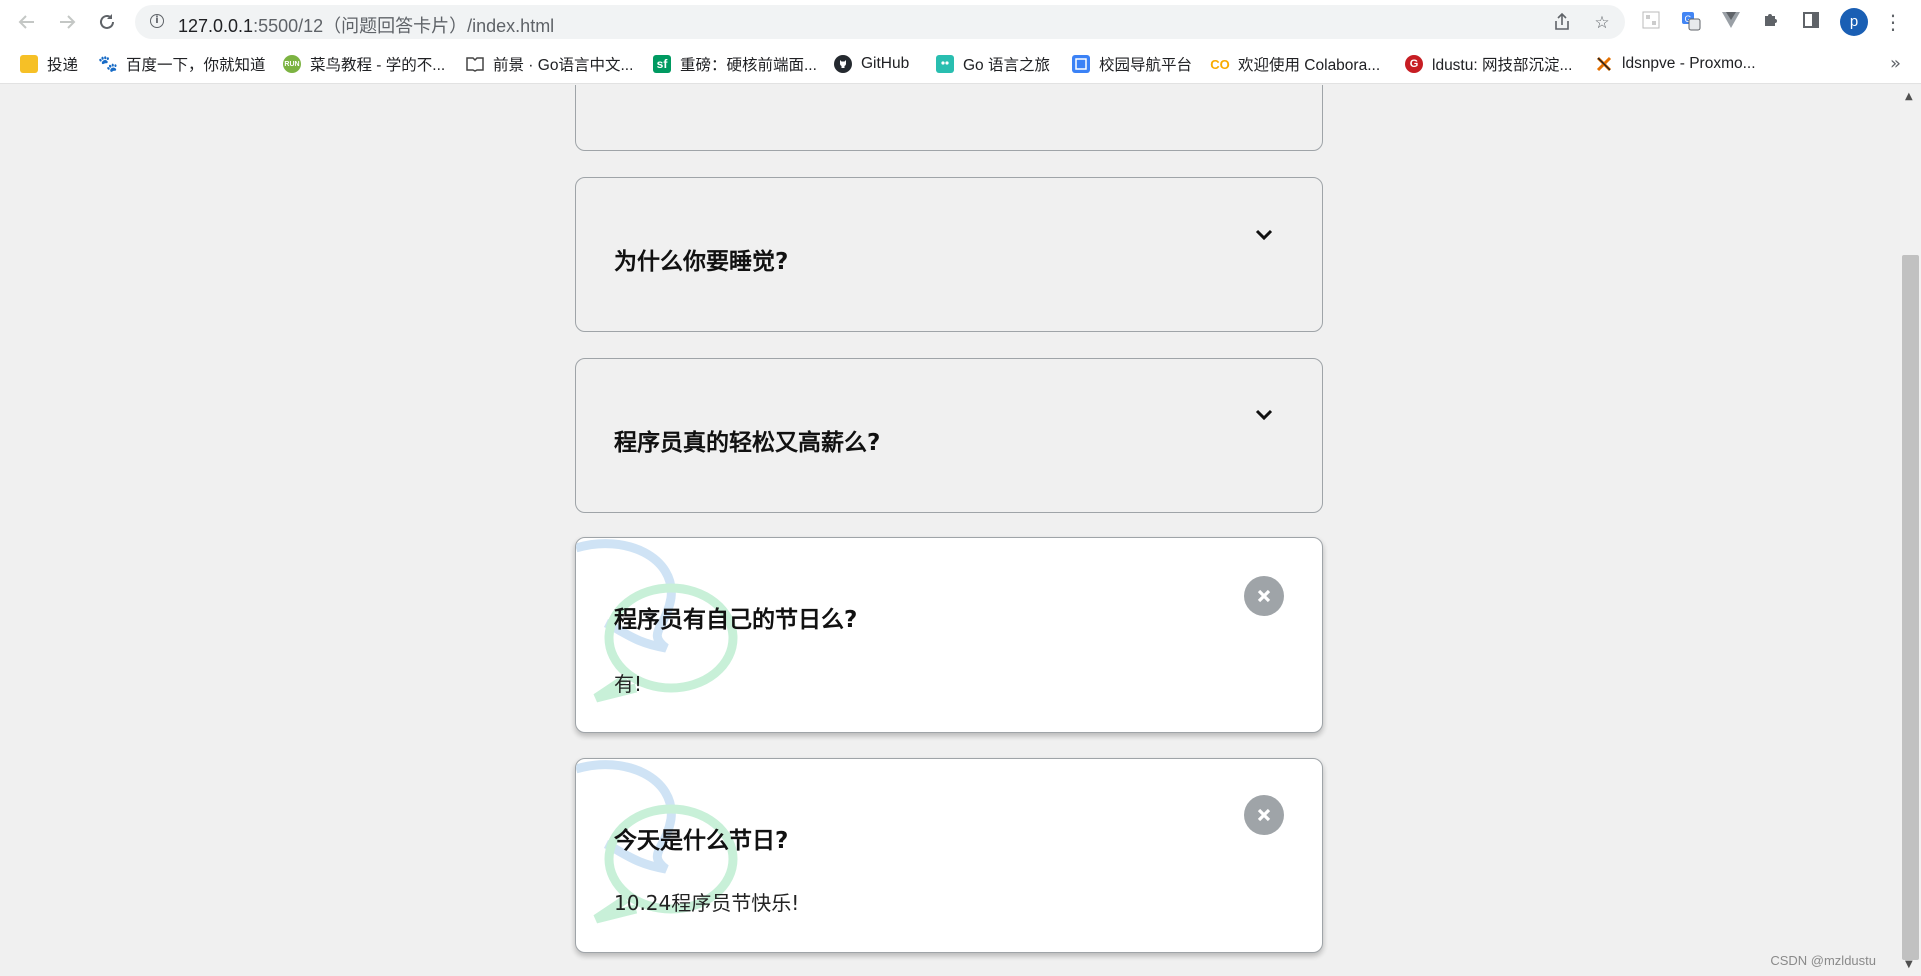 This screenshot has height=976, width=1921. What do you see at coordinates (157, 21) in the screenshot?
I see `site-info-icon: i` at bounding box center [157, 21].